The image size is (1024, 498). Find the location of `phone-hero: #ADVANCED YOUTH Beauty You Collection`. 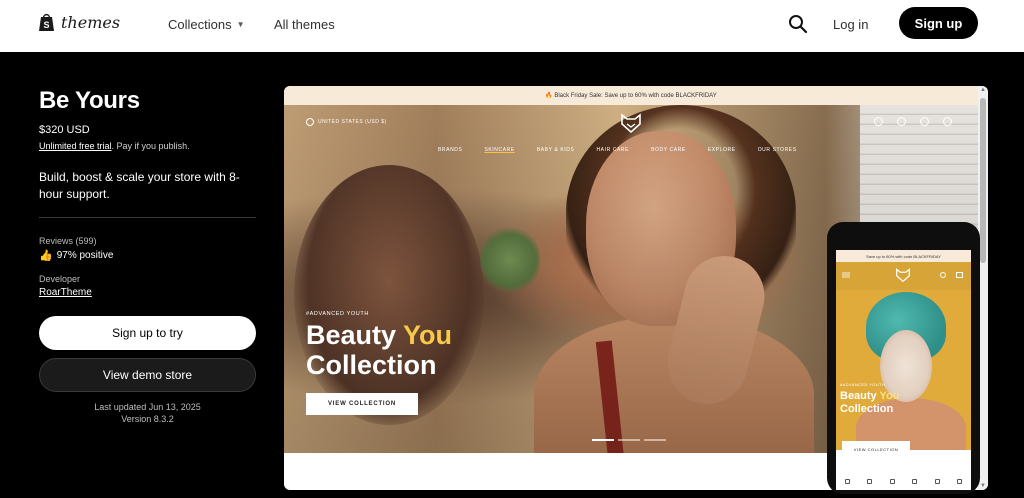

phone-hero: #ADVANCED YOUTH Beauty You Collection is located at coordinates (903, 370).